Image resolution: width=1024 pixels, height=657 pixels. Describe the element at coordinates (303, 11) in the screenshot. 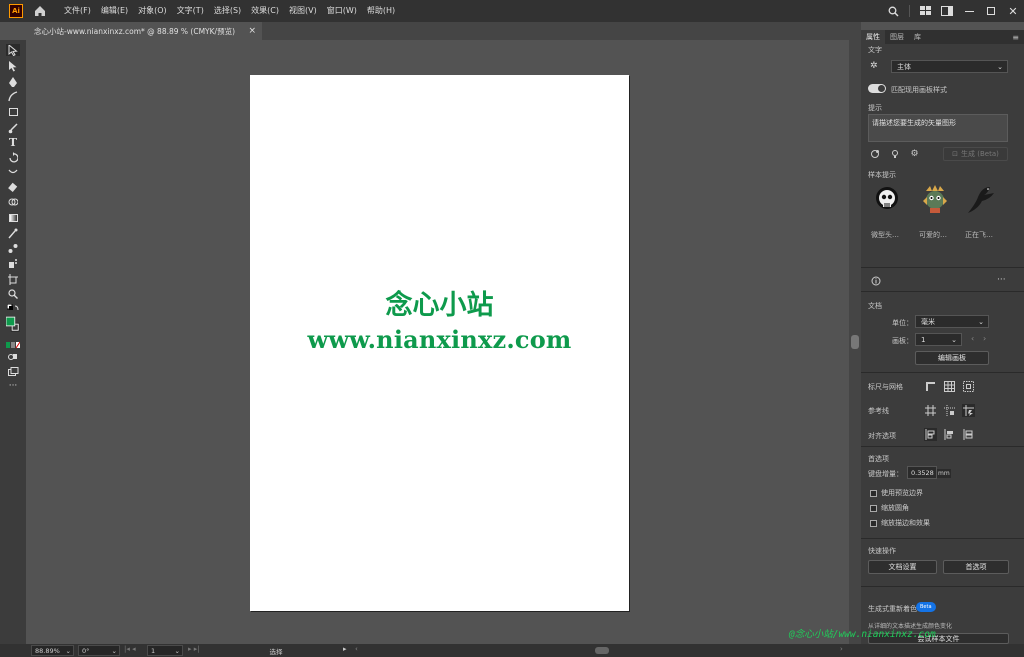

I see `menu-view: 视图(V)` at that location.